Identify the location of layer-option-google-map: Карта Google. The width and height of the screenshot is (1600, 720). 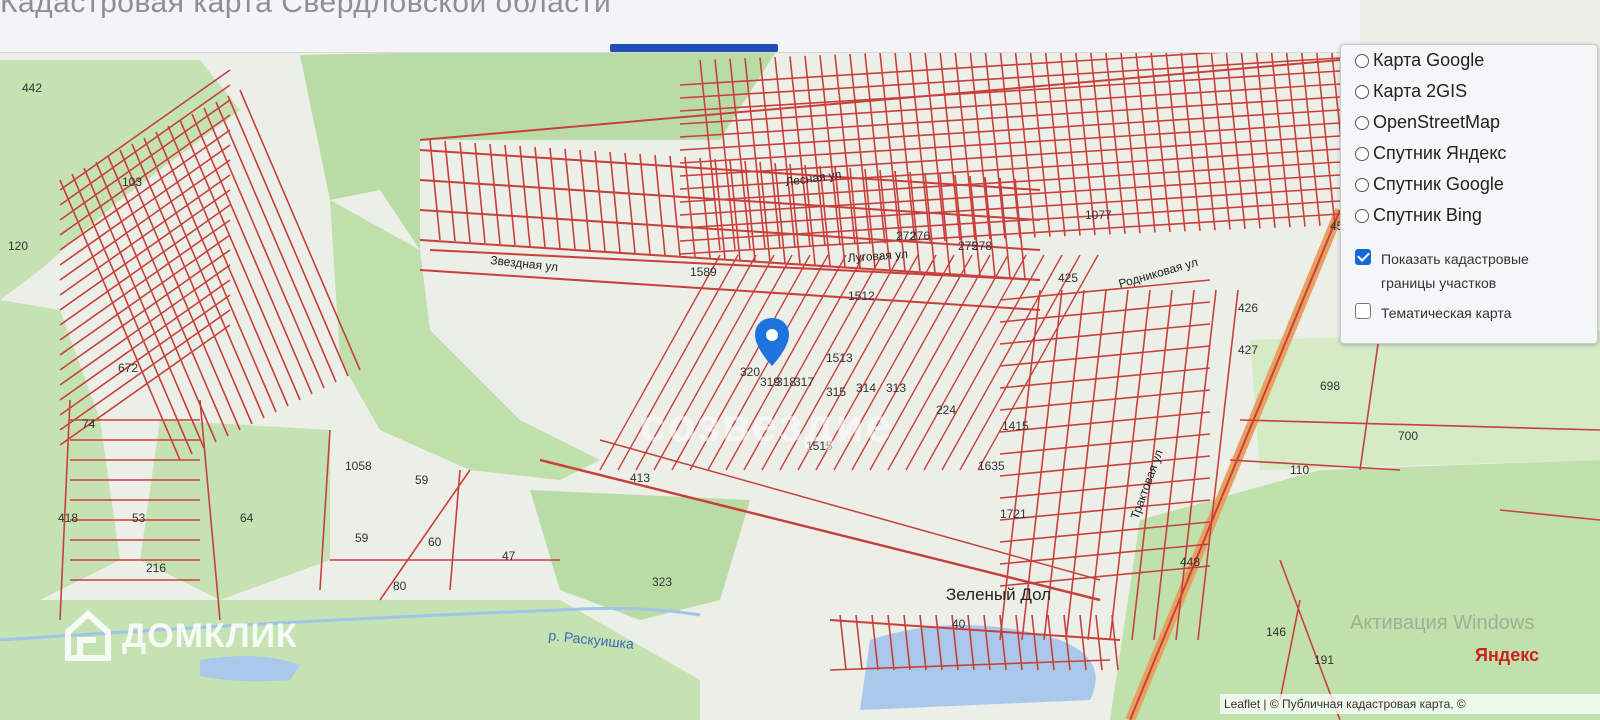
(1476, 60).